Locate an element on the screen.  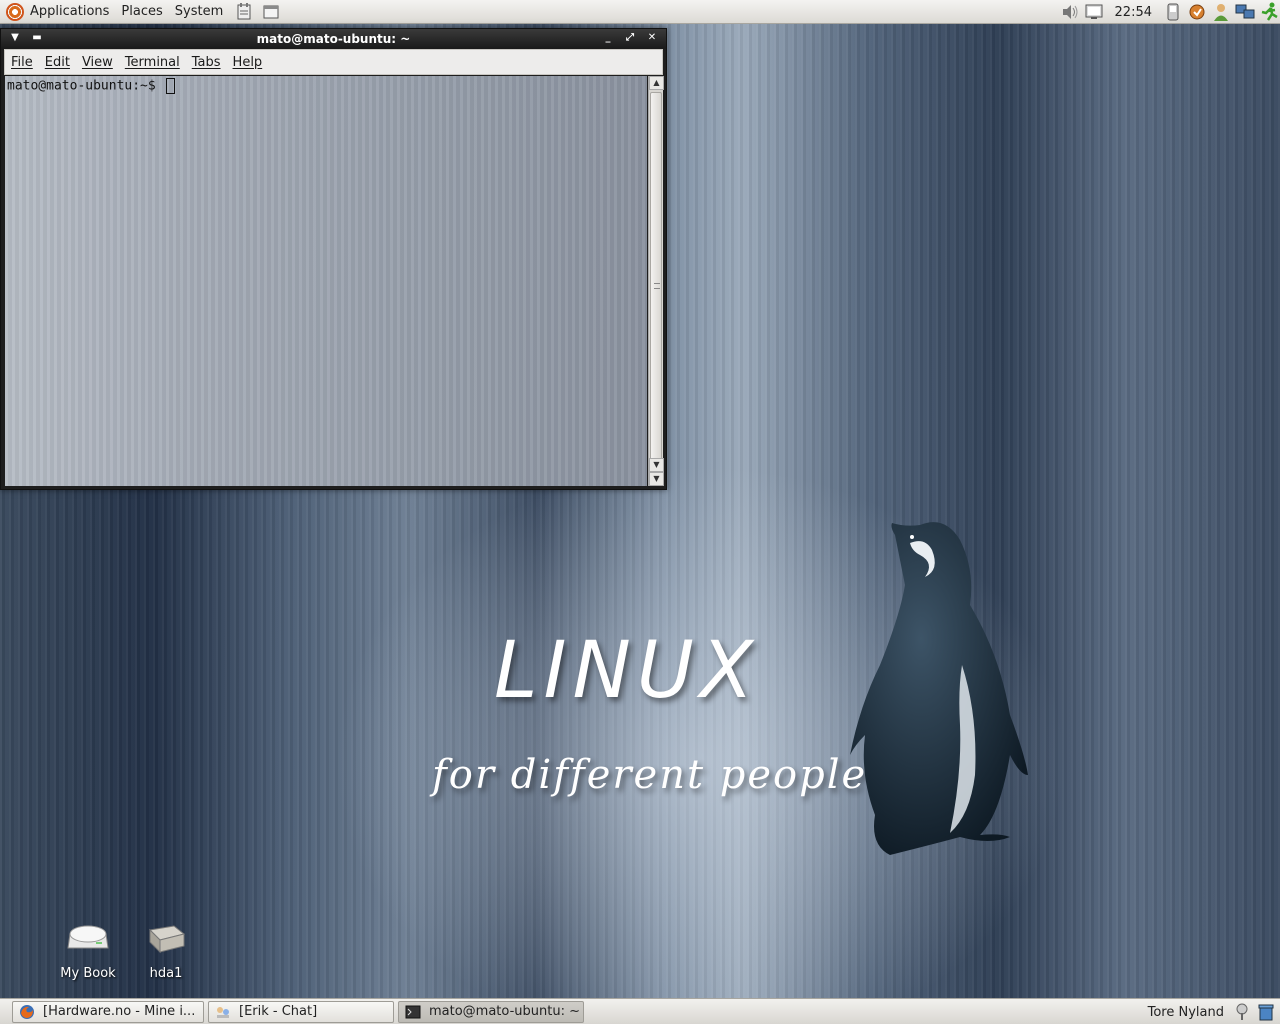
scroll-down-arrow-icon-2: ▼ is located at coordinates (656, 479).